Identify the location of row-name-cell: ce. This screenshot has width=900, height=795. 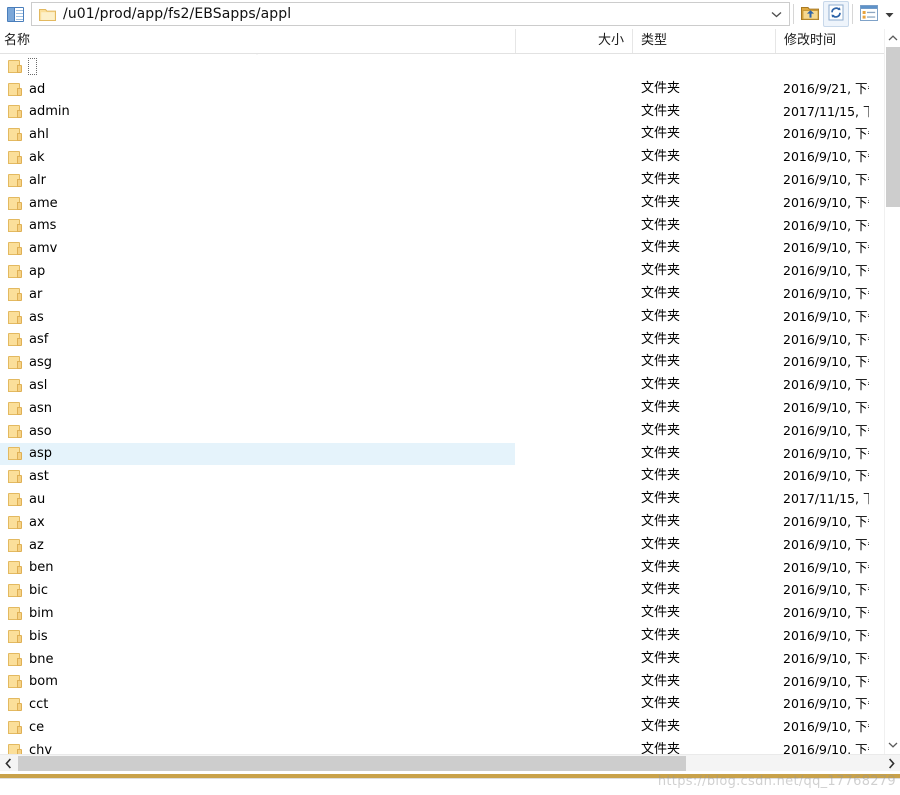
(26, 727).